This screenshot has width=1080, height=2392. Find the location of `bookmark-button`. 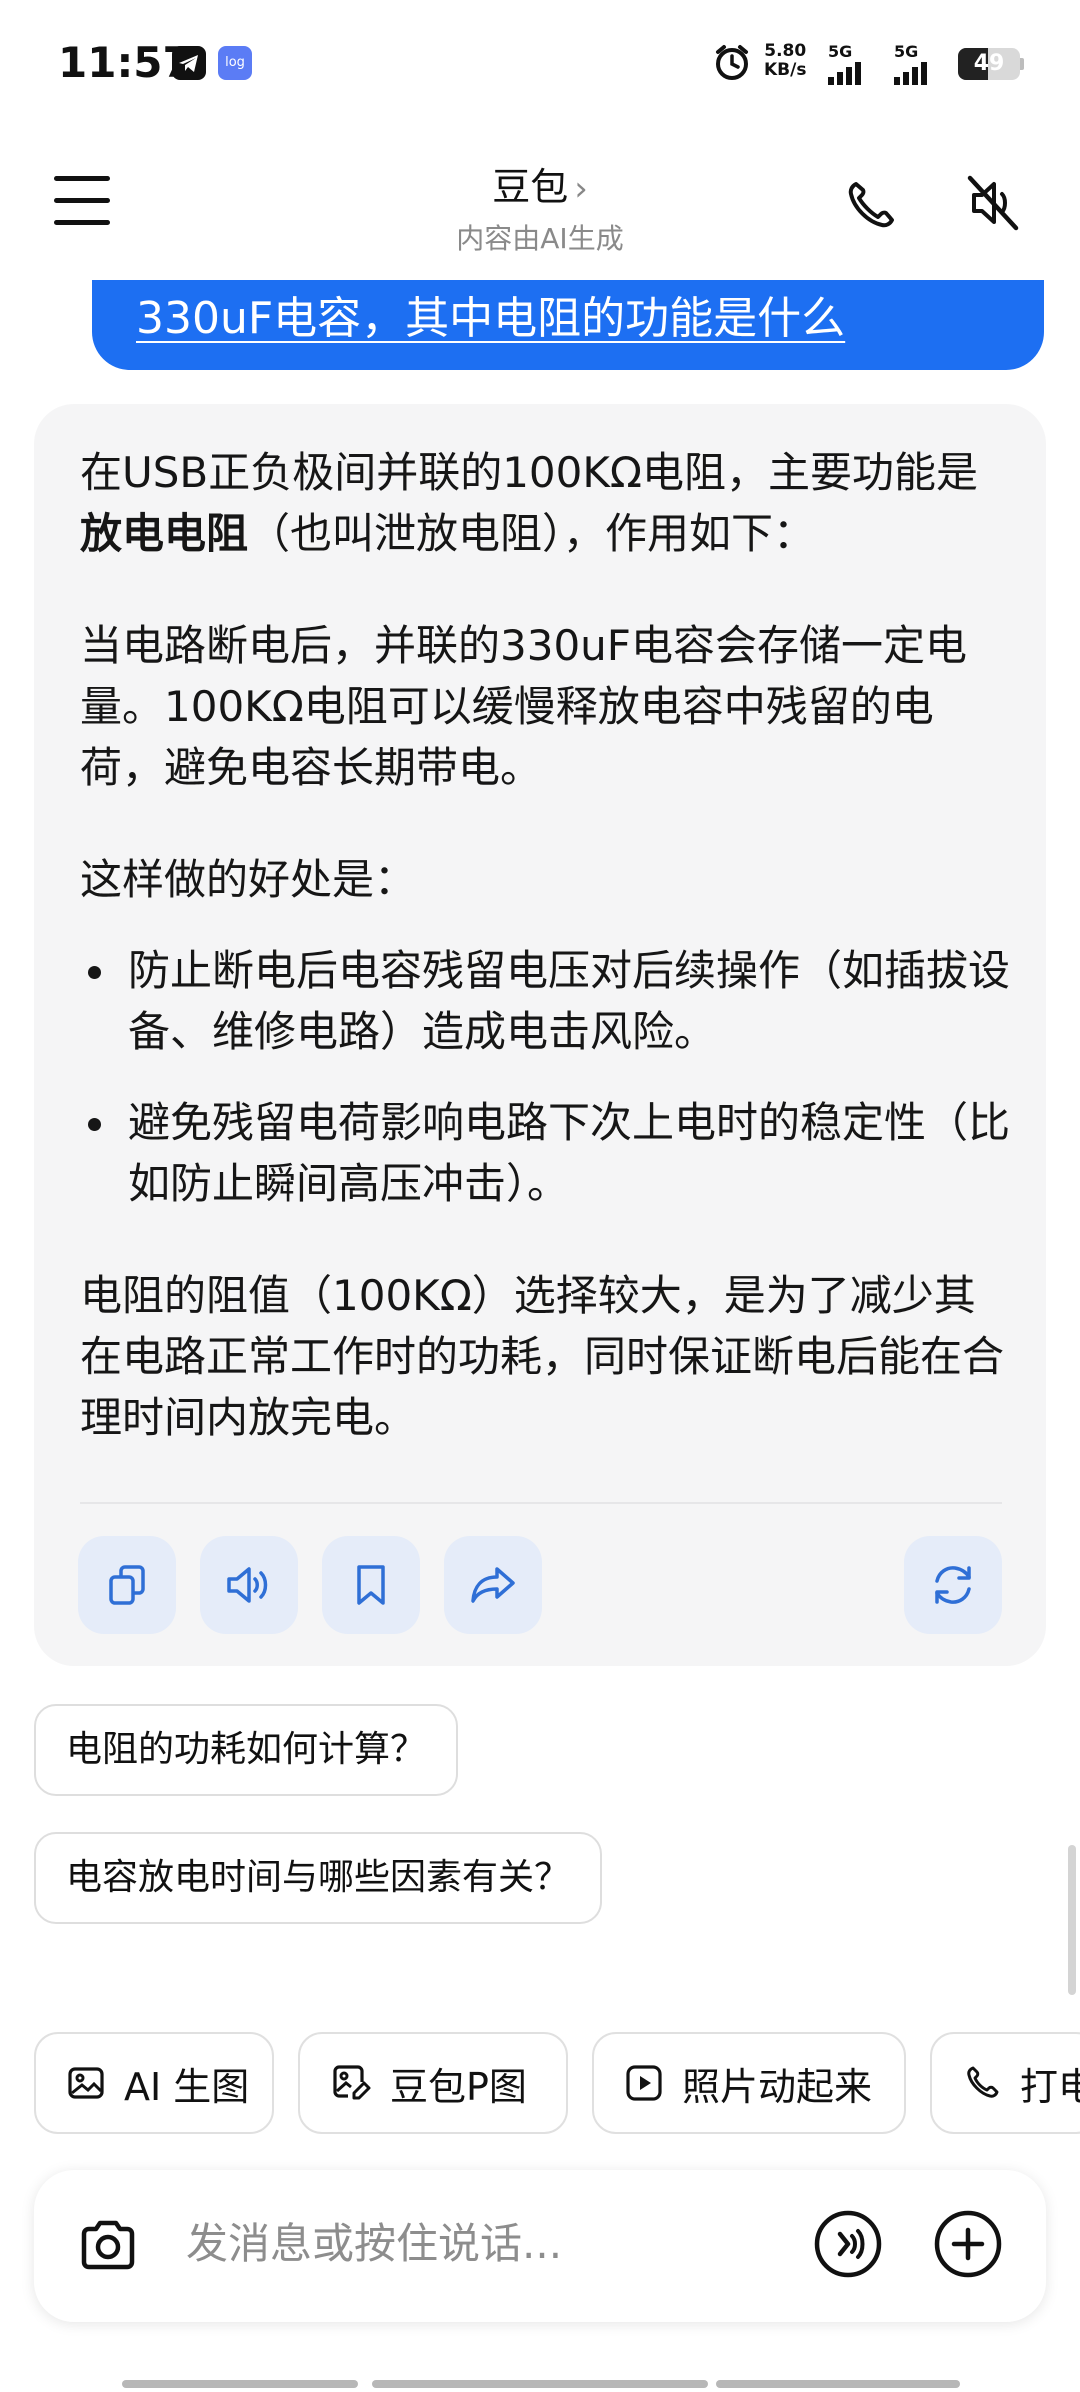

bookmark-button is located at coordinates (371, 1585).